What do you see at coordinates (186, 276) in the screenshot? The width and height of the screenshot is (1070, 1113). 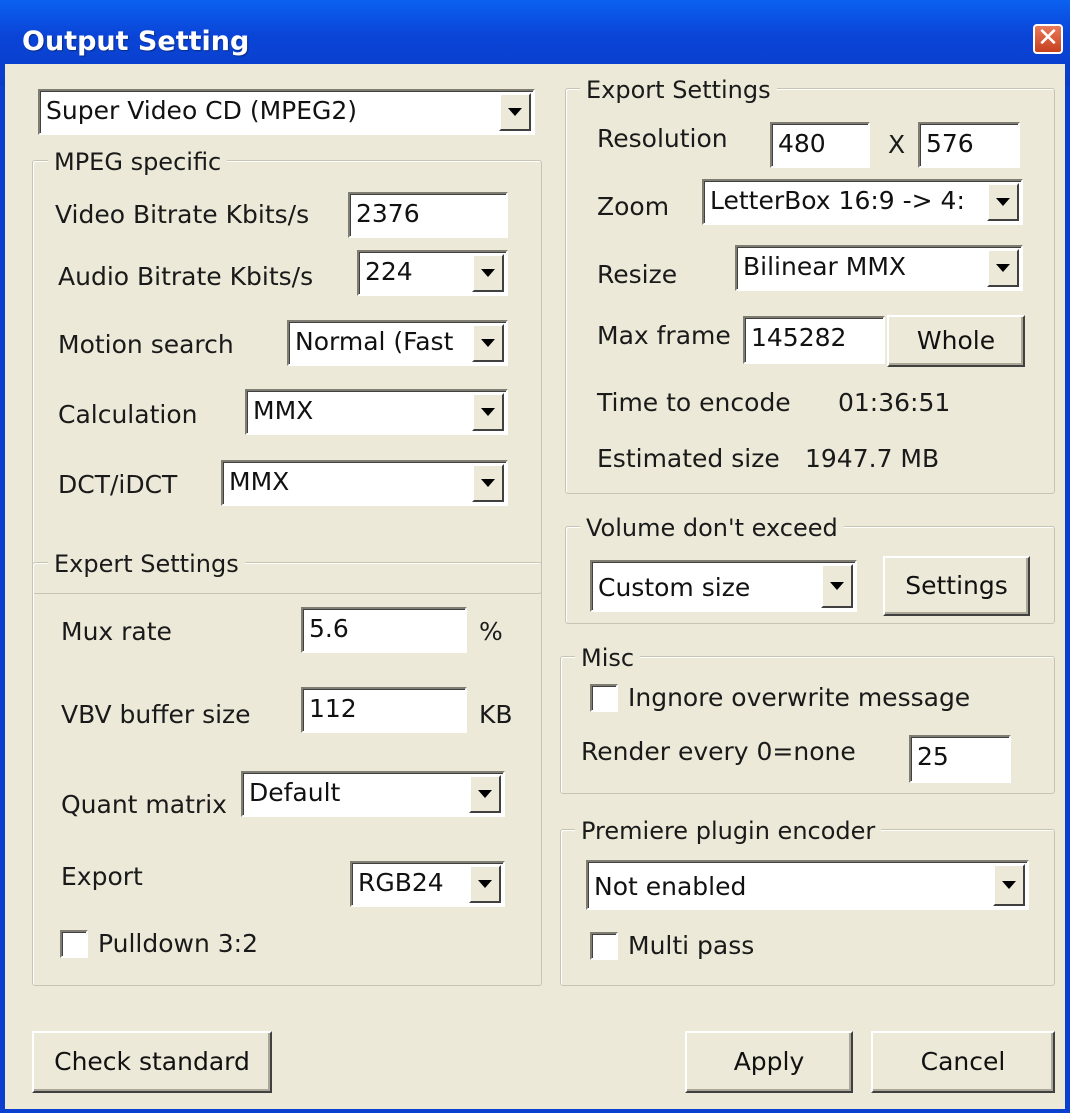 I see `audio-bitrate-label: Audio Bitrate Kbits/s` at bounding box center [186, 276].